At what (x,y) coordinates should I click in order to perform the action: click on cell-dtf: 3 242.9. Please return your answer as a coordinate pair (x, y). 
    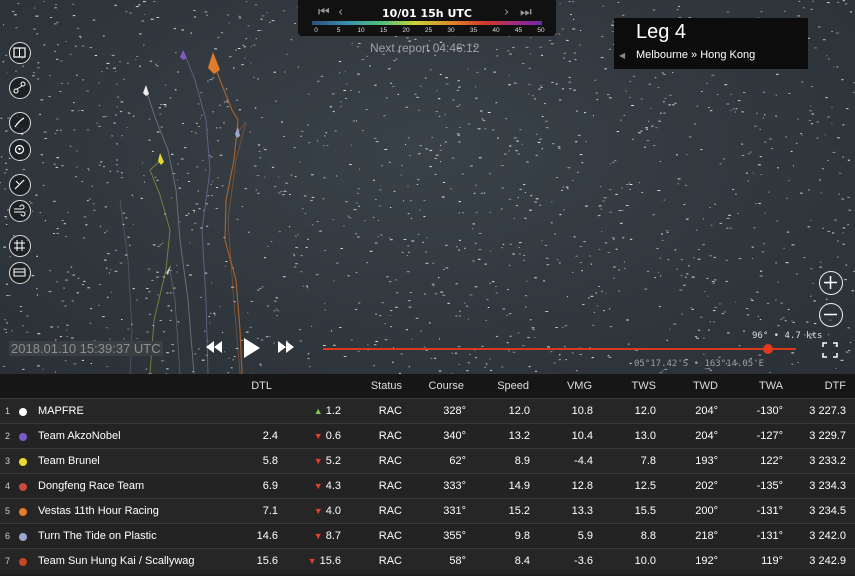
    Looking at the image, I should click on (827, 561).